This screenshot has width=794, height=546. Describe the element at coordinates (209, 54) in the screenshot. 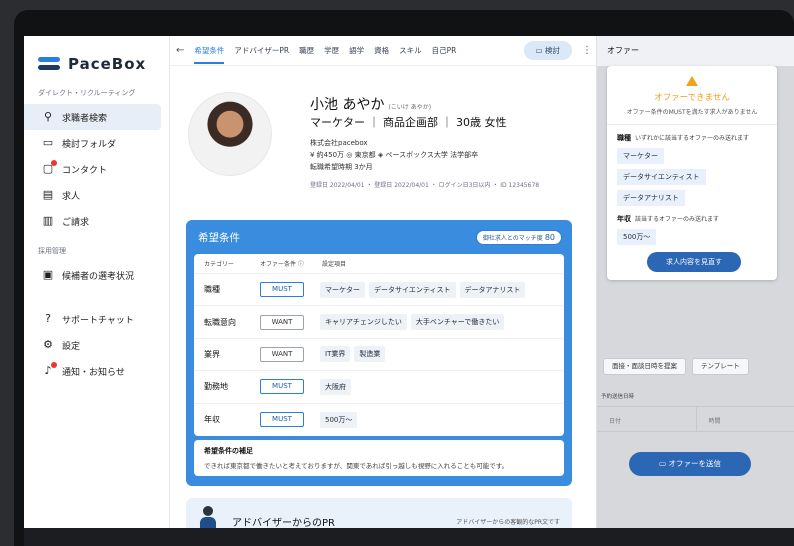

I see `tab-preferences: 希望条件` at that location.